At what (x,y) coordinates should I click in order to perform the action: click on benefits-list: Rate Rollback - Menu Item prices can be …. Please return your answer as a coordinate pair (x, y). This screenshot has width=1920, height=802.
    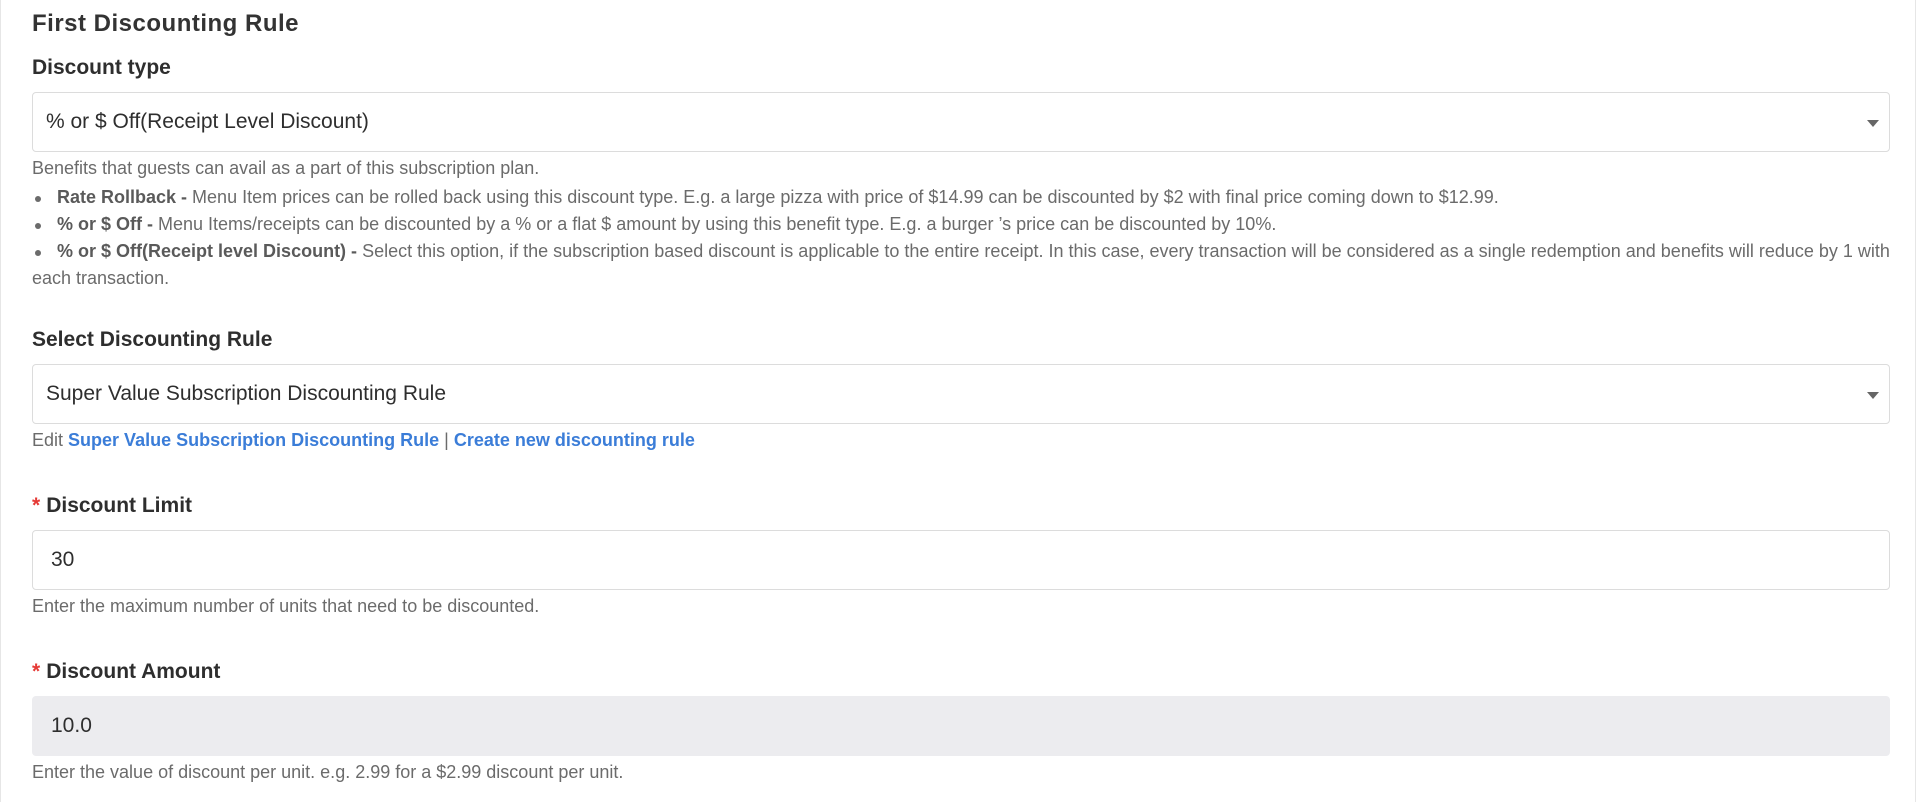
    Looking at the image, I should click on (962, 238).